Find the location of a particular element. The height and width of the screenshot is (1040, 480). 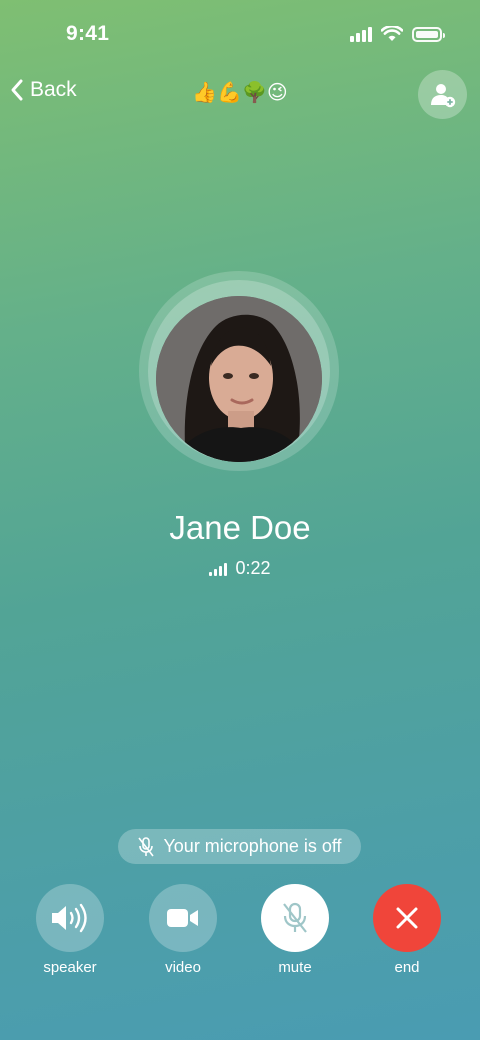

avatar-portrait is located at coordinates (239, 379).